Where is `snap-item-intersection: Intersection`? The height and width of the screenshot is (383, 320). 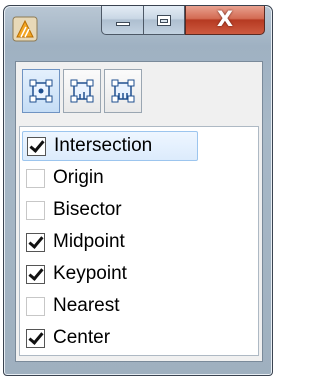 snap-item-intersection: Intersection is located at coordinates (110, 146).